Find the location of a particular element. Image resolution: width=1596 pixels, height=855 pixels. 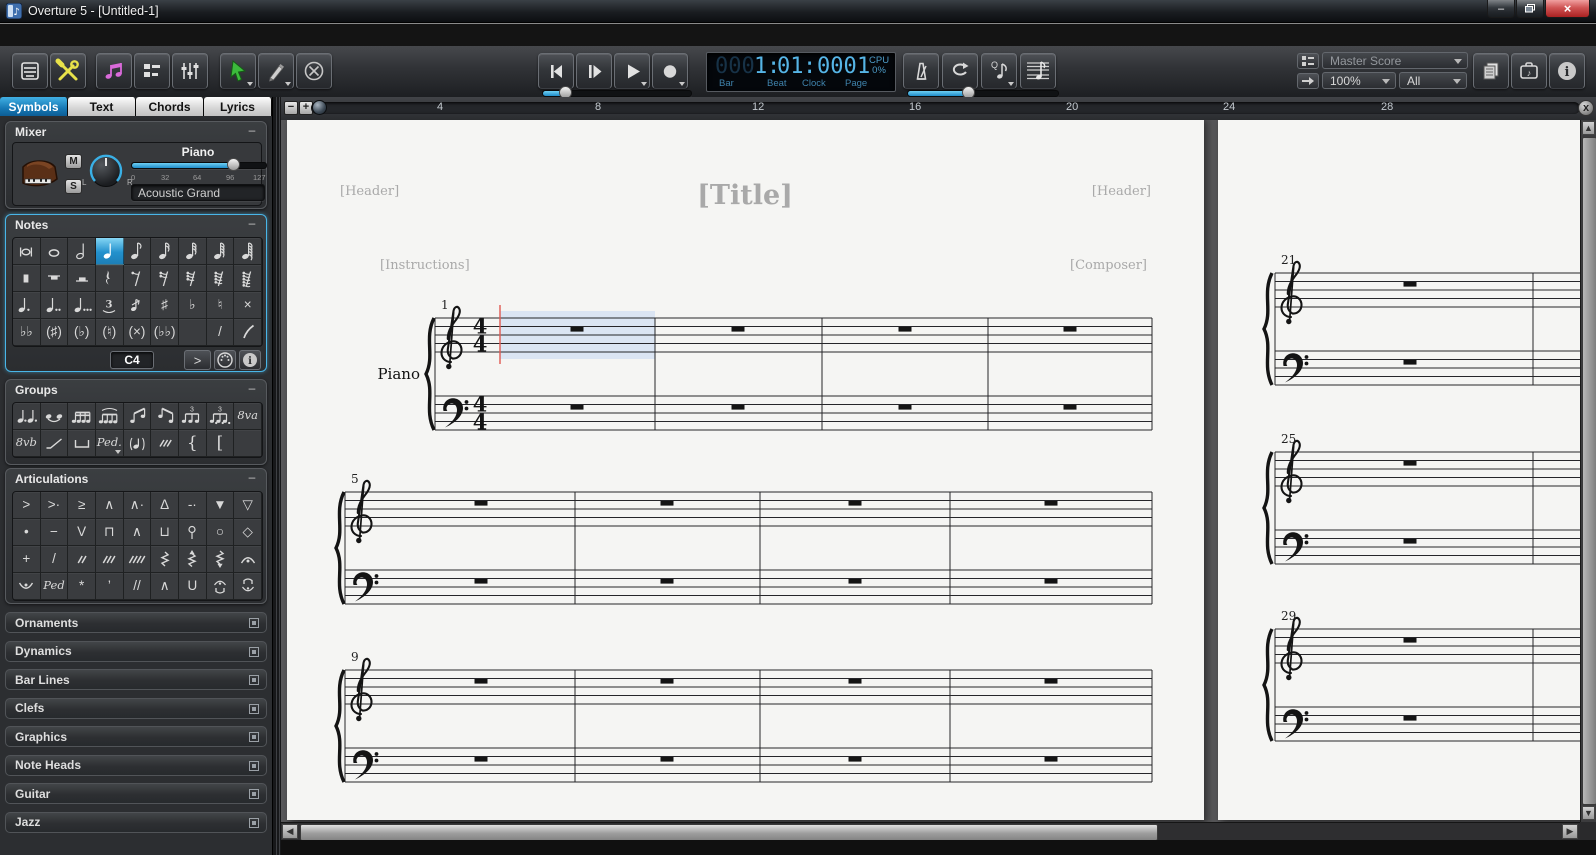

tuplet-button: 3 is located at coordinates (109, 305).